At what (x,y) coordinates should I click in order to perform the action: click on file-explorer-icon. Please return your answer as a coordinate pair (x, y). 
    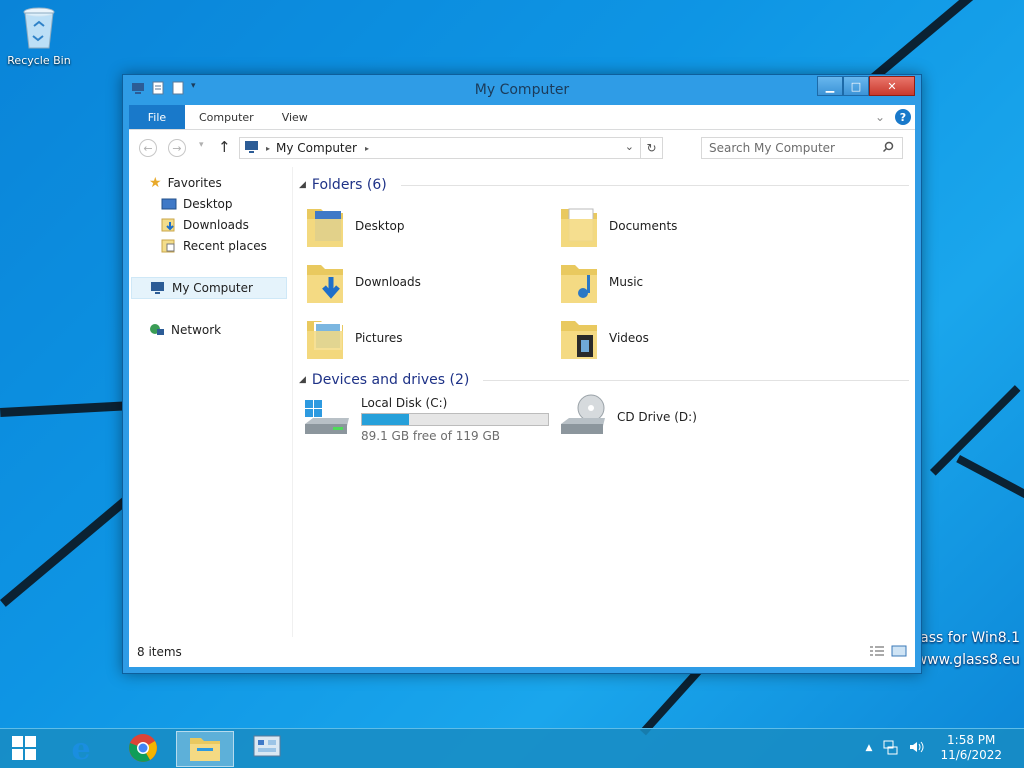
    Looking at the image, I should click on (205, 749).